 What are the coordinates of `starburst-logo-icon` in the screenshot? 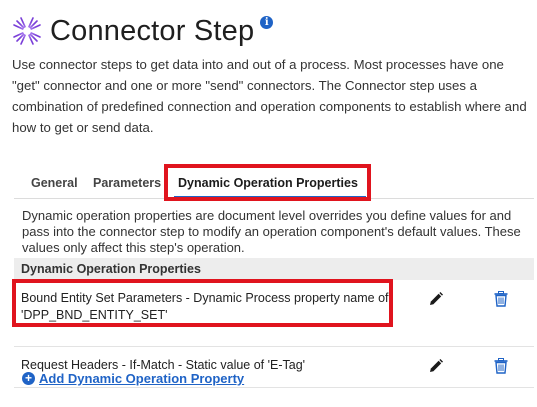 It's located at (27, 31).